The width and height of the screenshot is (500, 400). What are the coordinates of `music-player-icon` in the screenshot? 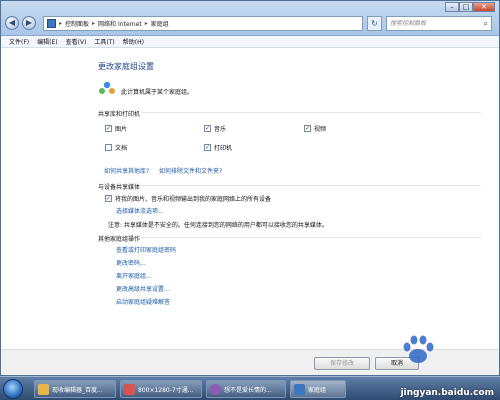 It's located at (215, 389).